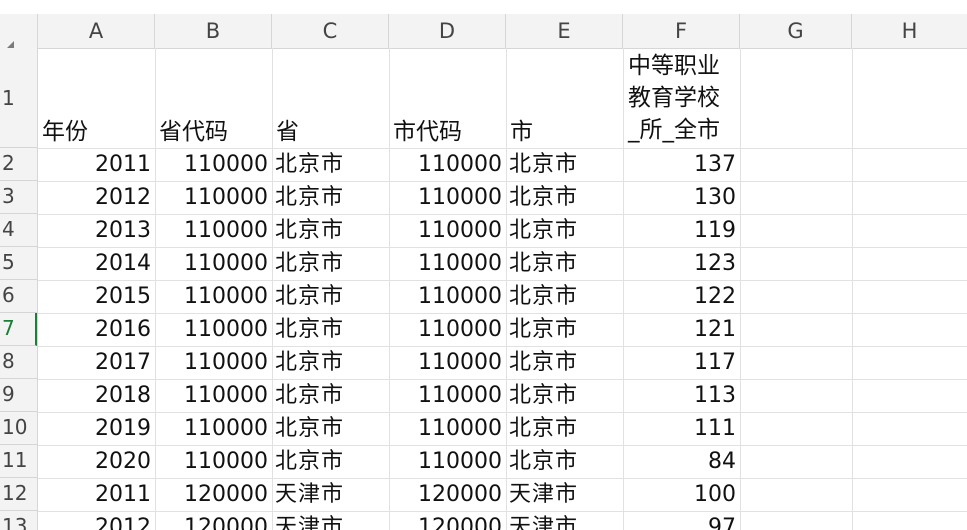 This screenshot has width=967, height=530. What do you see at coordinates (18, 164) in the screenshot?
I see `row-header-2: 2` at bounding box center [18, 164].